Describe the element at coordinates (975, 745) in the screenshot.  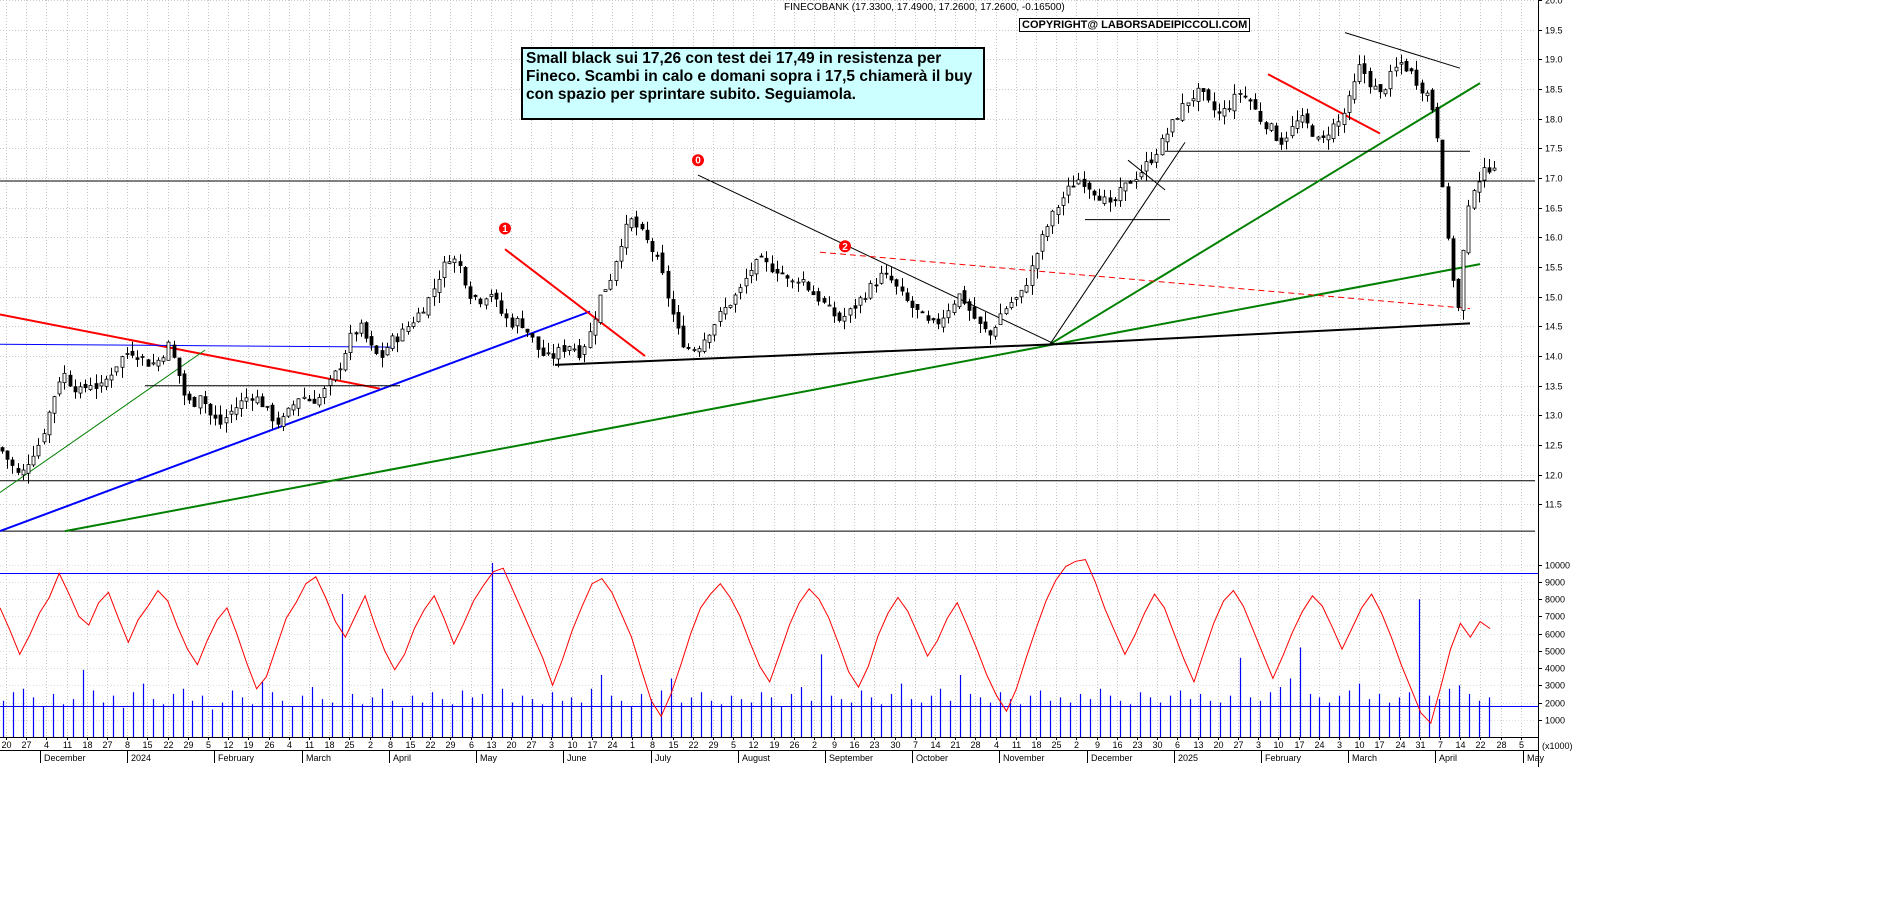
I see `x-tick-label: 28` at that location.